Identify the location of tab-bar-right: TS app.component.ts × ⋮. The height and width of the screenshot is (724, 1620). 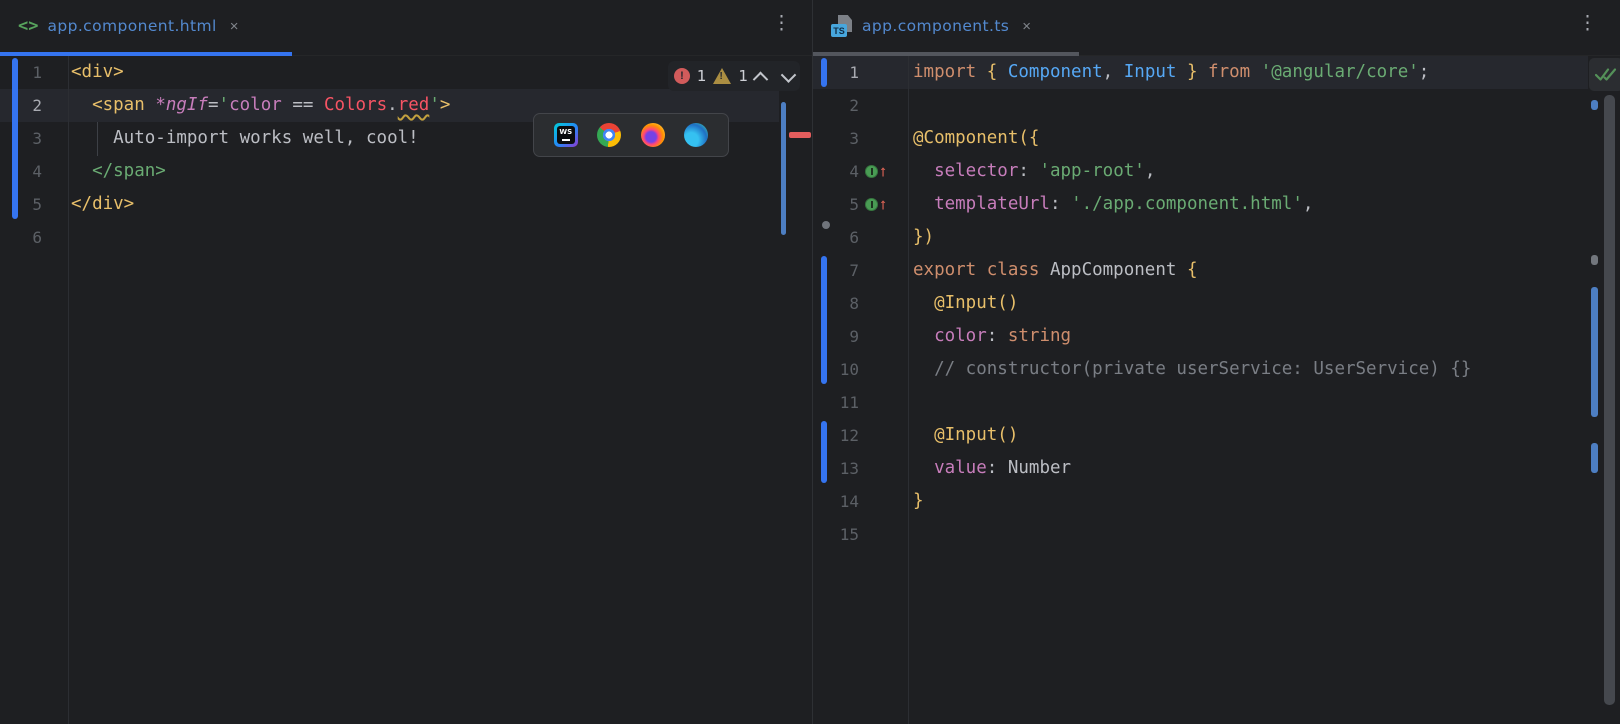
(1216, 28).